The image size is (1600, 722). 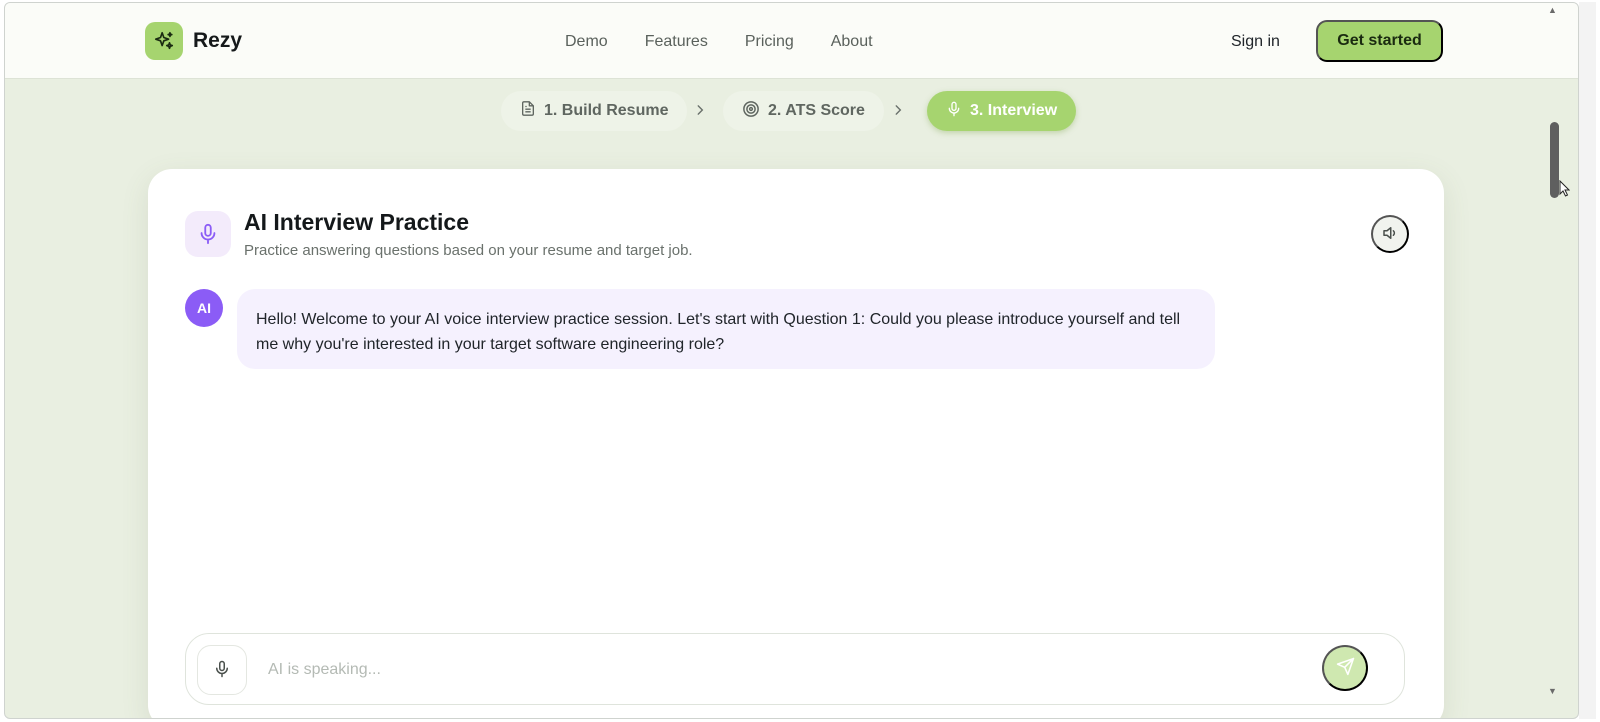 I want to click on nav-link-about: About, so click(x=852, y=42).